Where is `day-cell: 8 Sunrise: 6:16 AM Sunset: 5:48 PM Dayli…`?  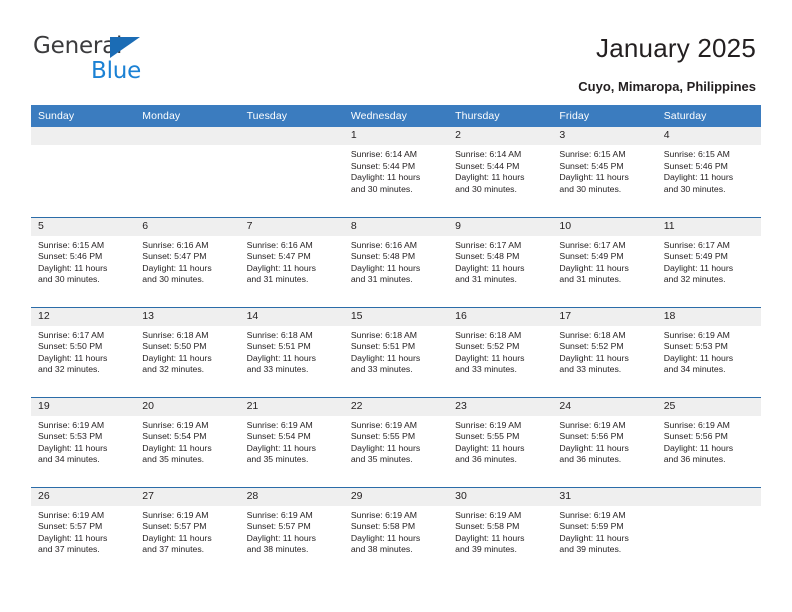 day-cell: 8 Sunrise: 6:16 AM Sunset: 5:48 PM Dayli… is located at coordinates (396, 262).